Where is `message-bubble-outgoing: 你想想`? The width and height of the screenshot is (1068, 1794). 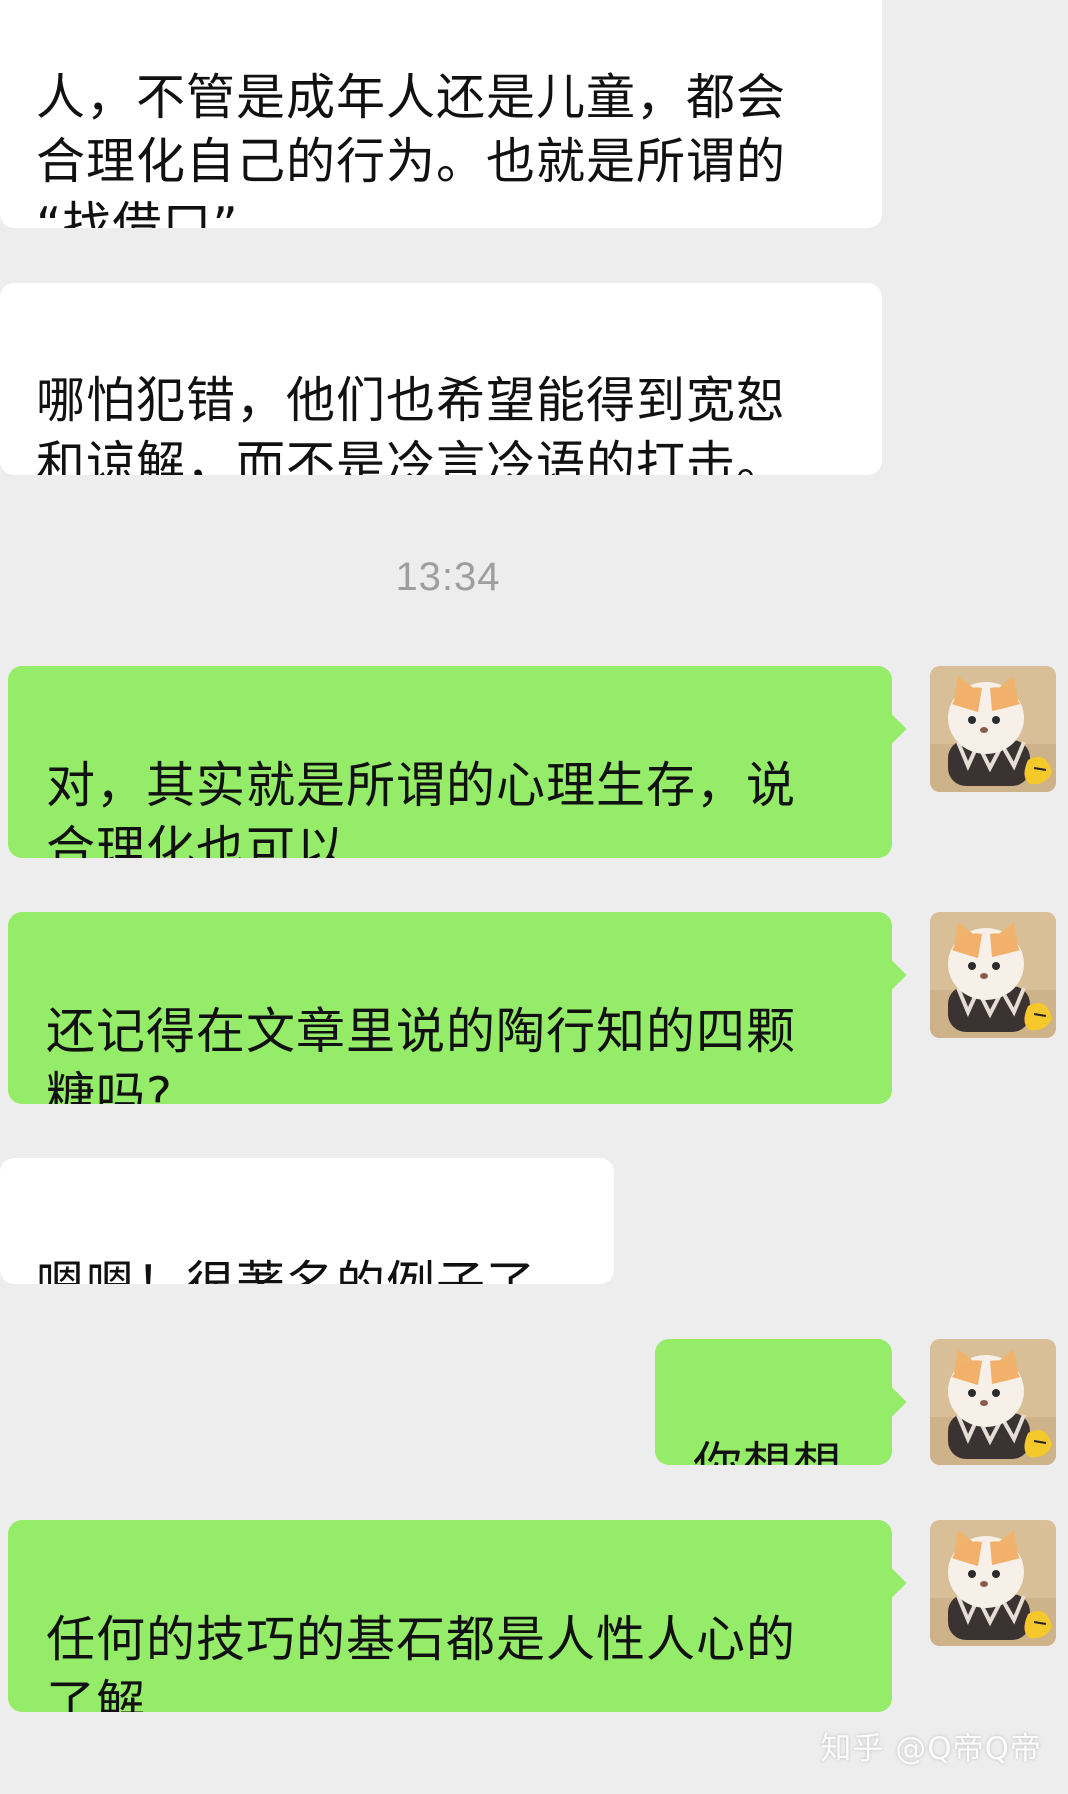 message-bubble-outgoing: 你想想 is located at coordinates (773, 1402).